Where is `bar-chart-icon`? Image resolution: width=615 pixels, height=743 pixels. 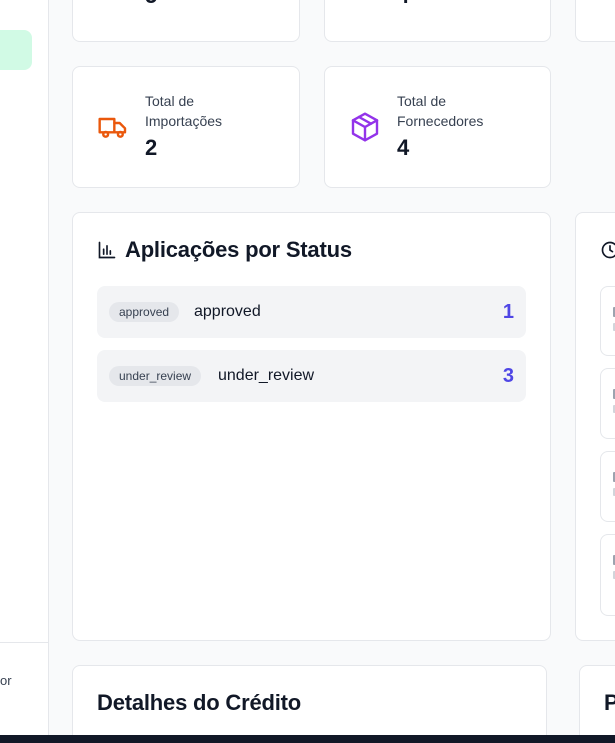
bar-chart-icon is located at coordinates (107, 250).